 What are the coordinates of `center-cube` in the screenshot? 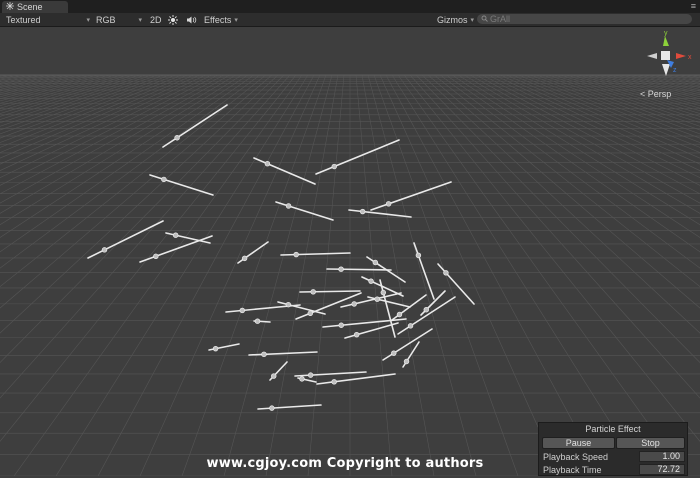 It's located at (665, 55).